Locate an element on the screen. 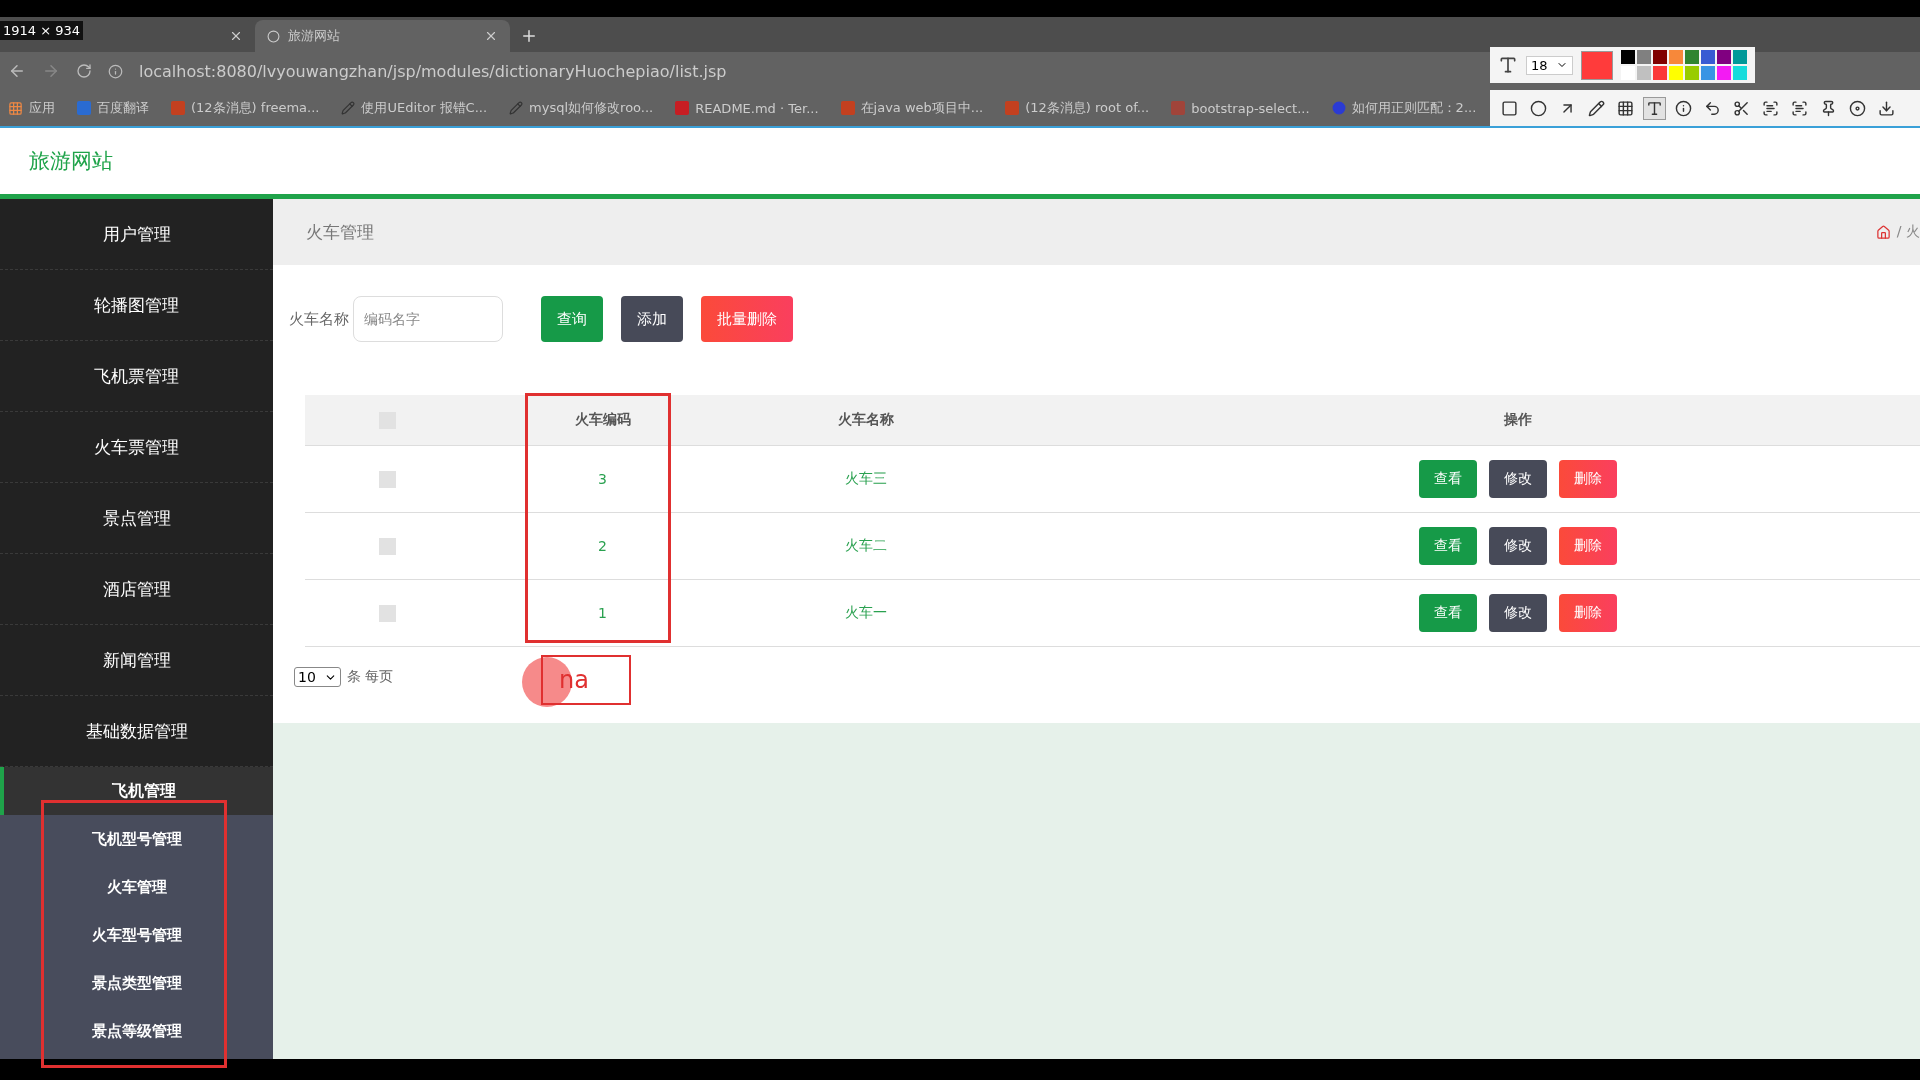  table-cell: 火车三 is located at coordinates (866, 479).